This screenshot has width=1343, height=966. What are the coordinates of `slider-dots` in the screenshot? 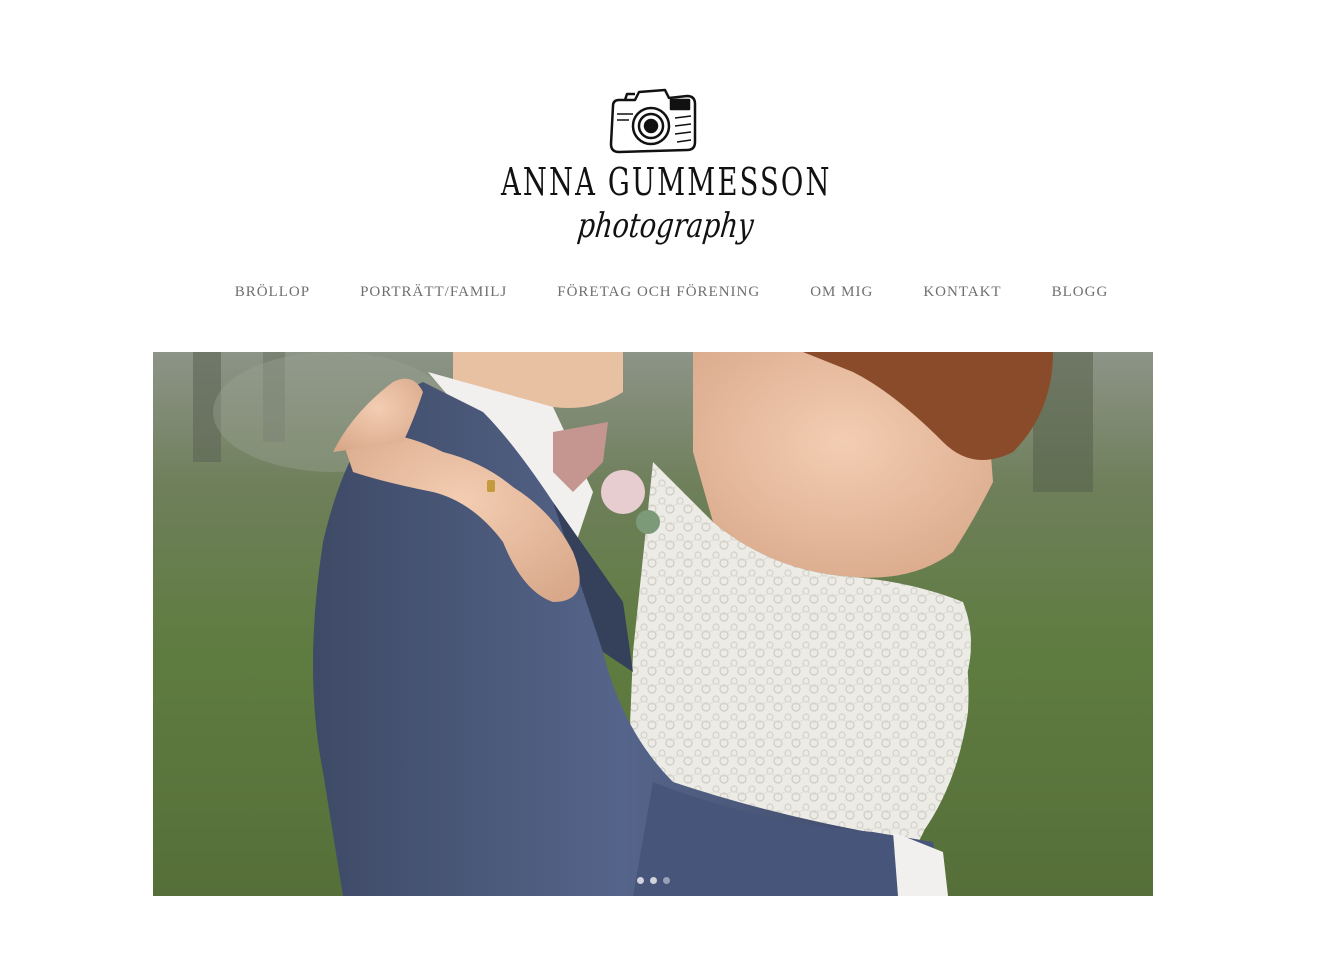 It's located at (653, 880).